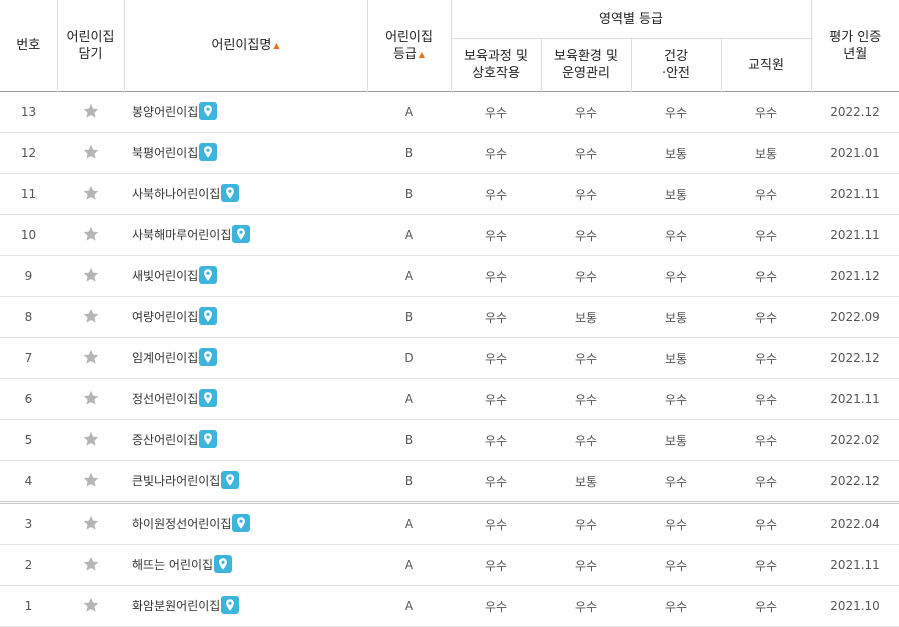 This screenshot has width=899, height=627. Describe the element at coordinates (176, 481) in the screenshot. I see `daycare-name-link: 큰빛나라어린이집` at that location.